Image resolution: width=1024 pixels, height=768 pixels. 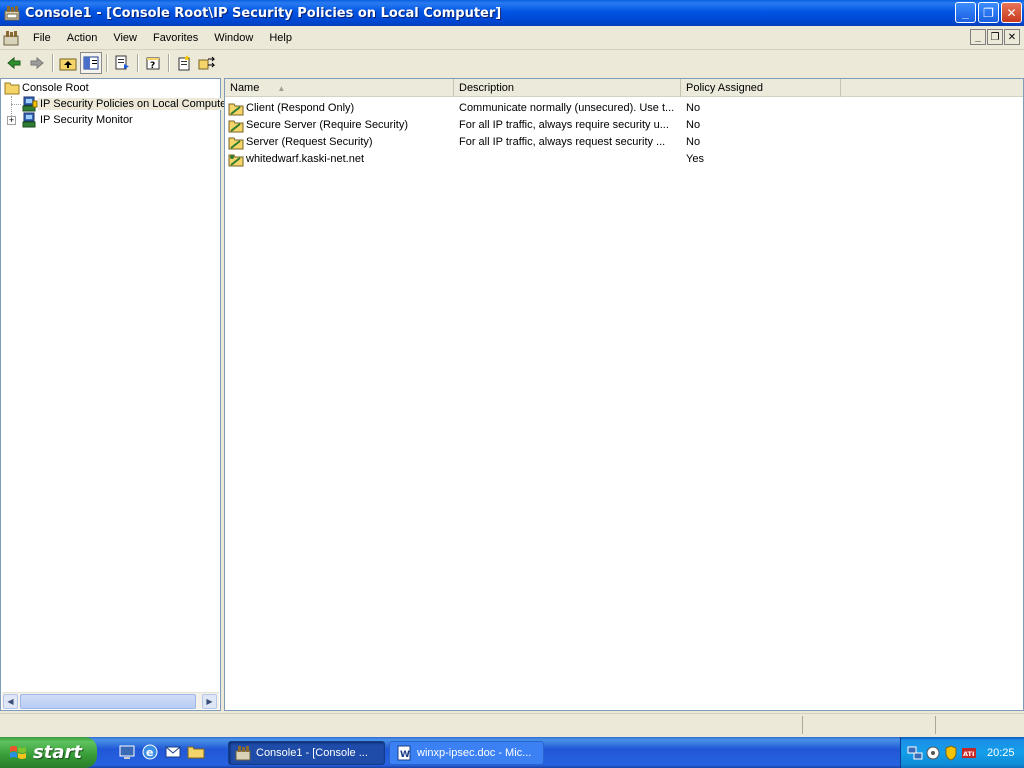 What do you see at coordinates (18, 752) in the screenshot?
I see `windows-flag-icon` at bounding box center [18, 752].